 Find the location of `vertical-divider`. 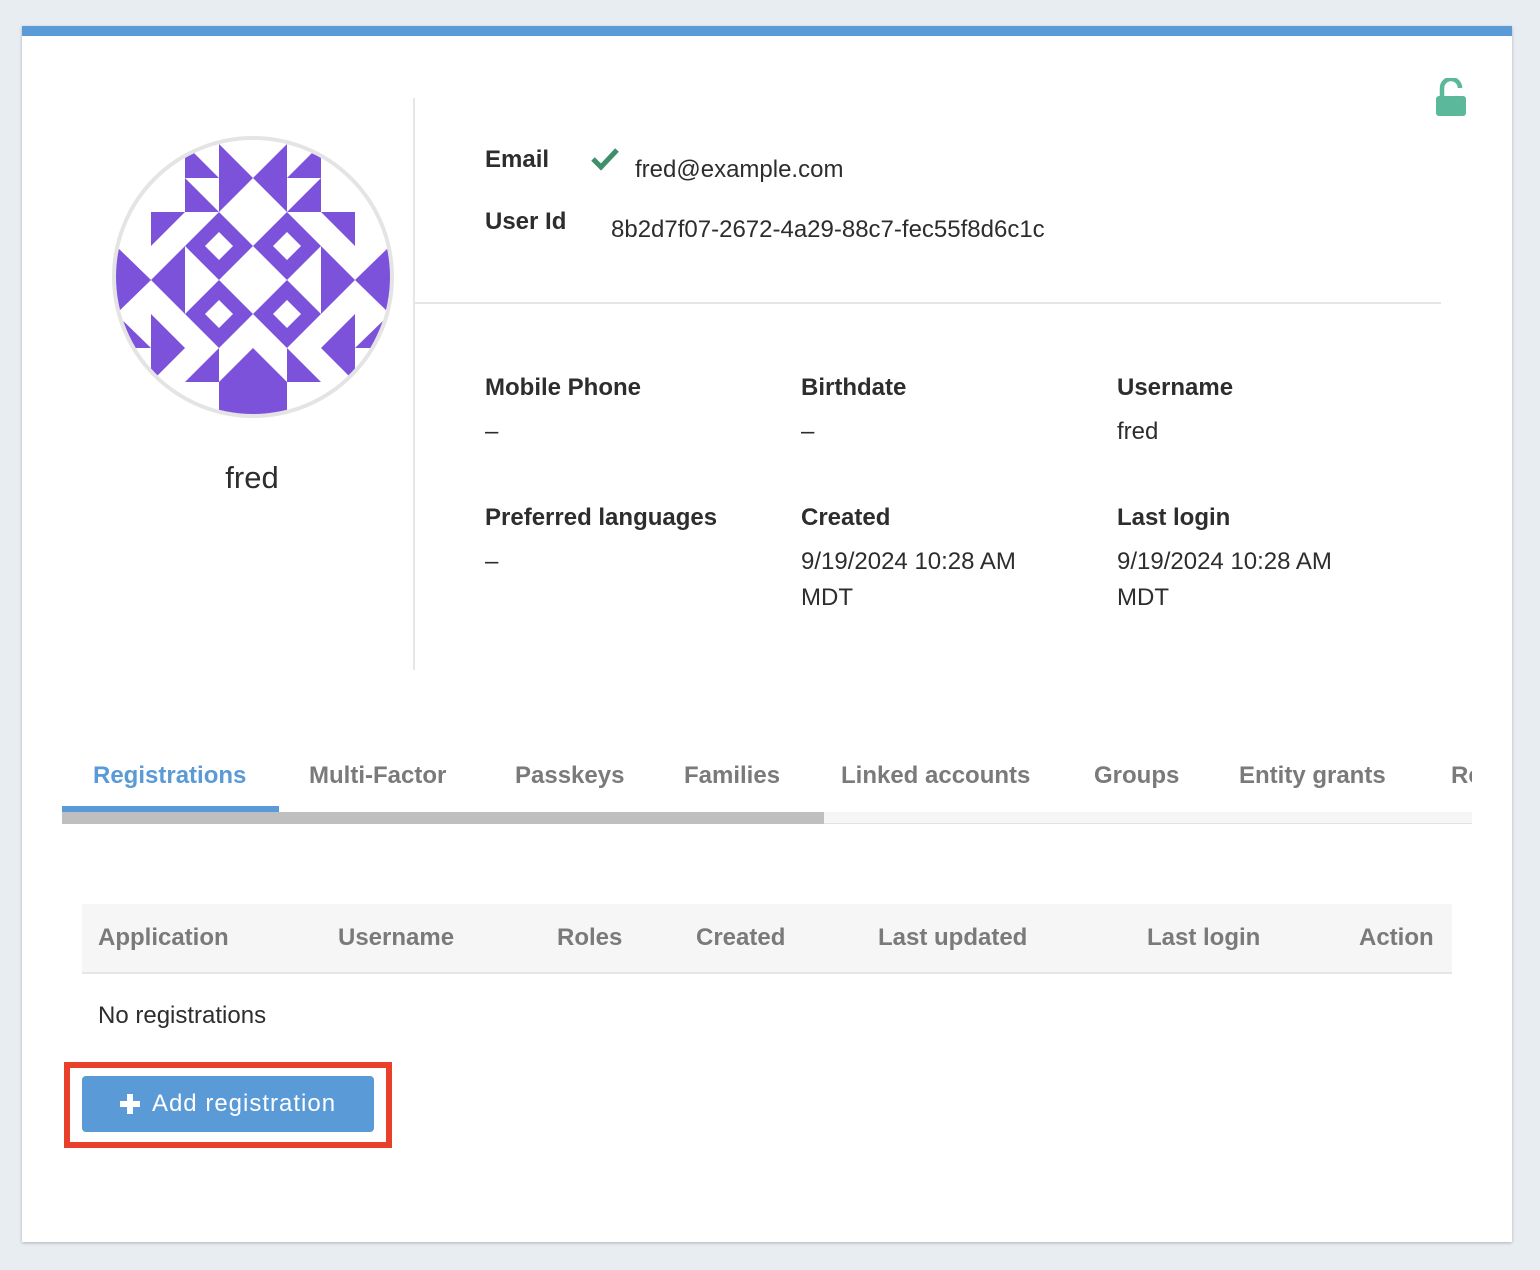

vertical-divider is located at coordinates (414, 384).